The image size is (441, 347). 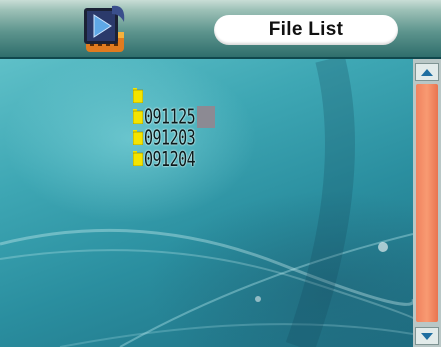 I want to click on file-list: 091125 091203 091204, so click(x=174, y=128).